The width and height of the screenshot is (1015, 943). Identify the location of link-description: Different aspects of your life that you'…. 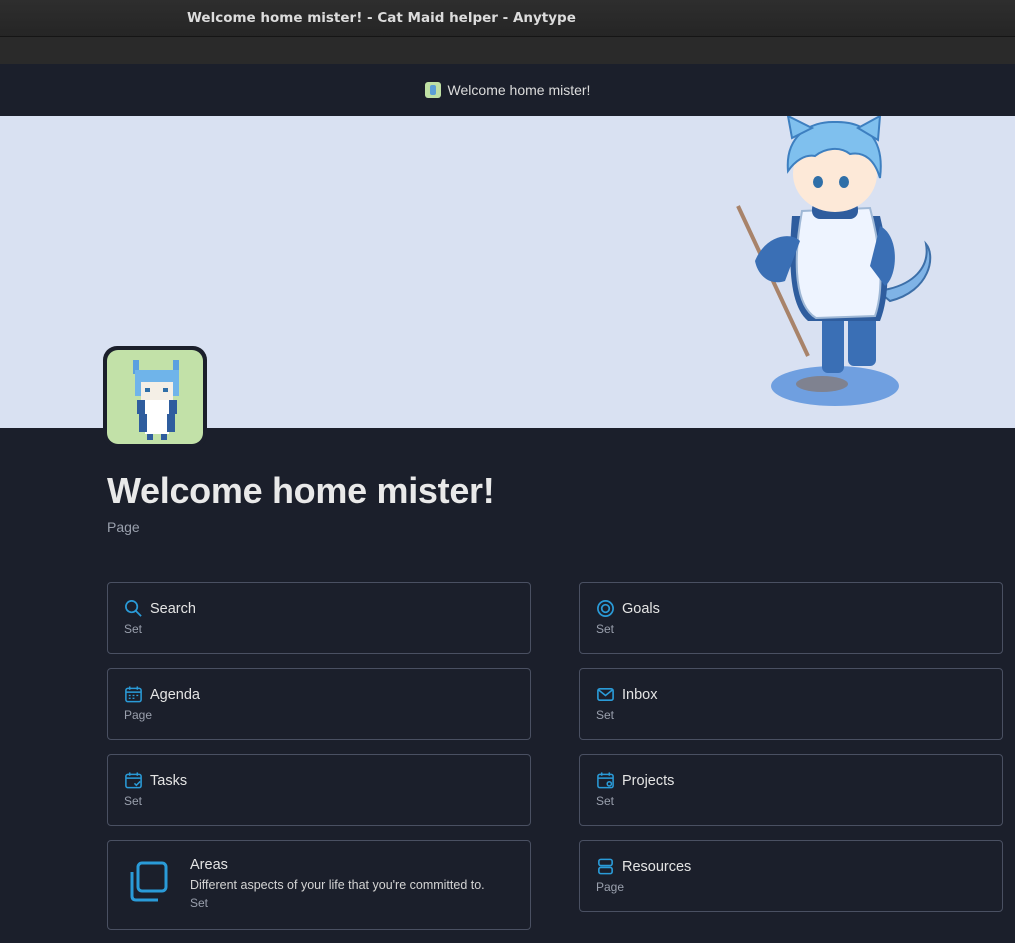
(337, 885).